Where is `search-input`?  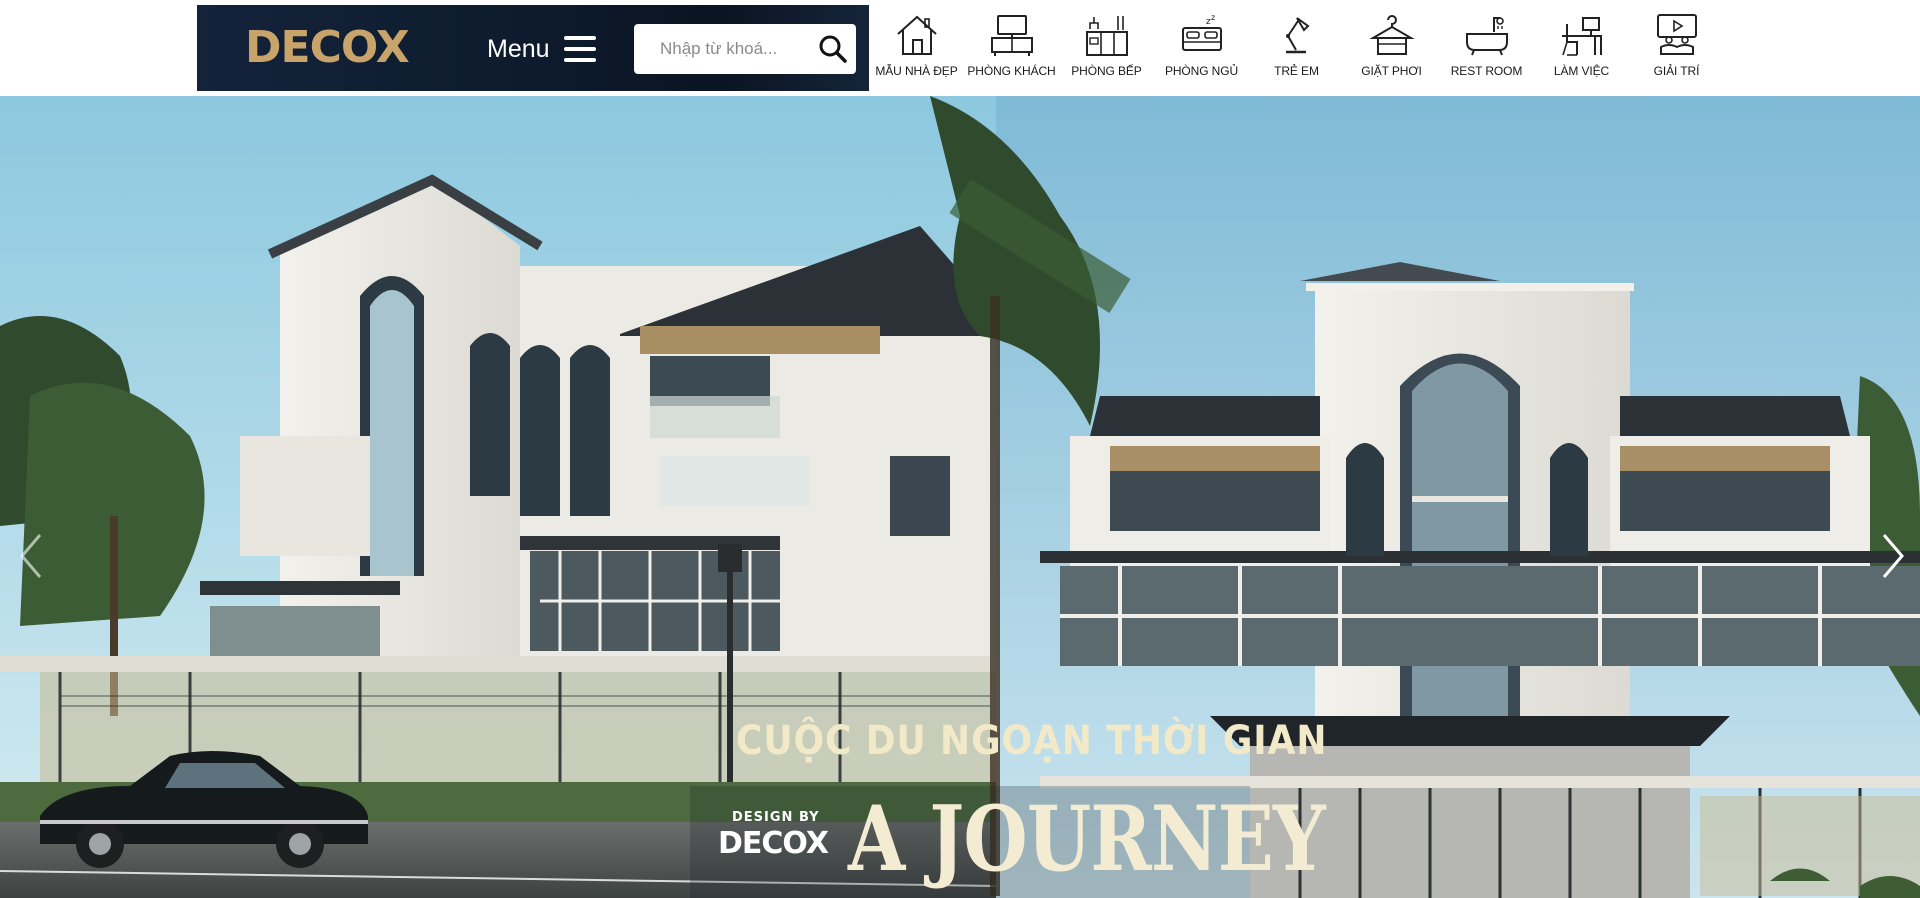 search-input is located at coordinates (726, 49).